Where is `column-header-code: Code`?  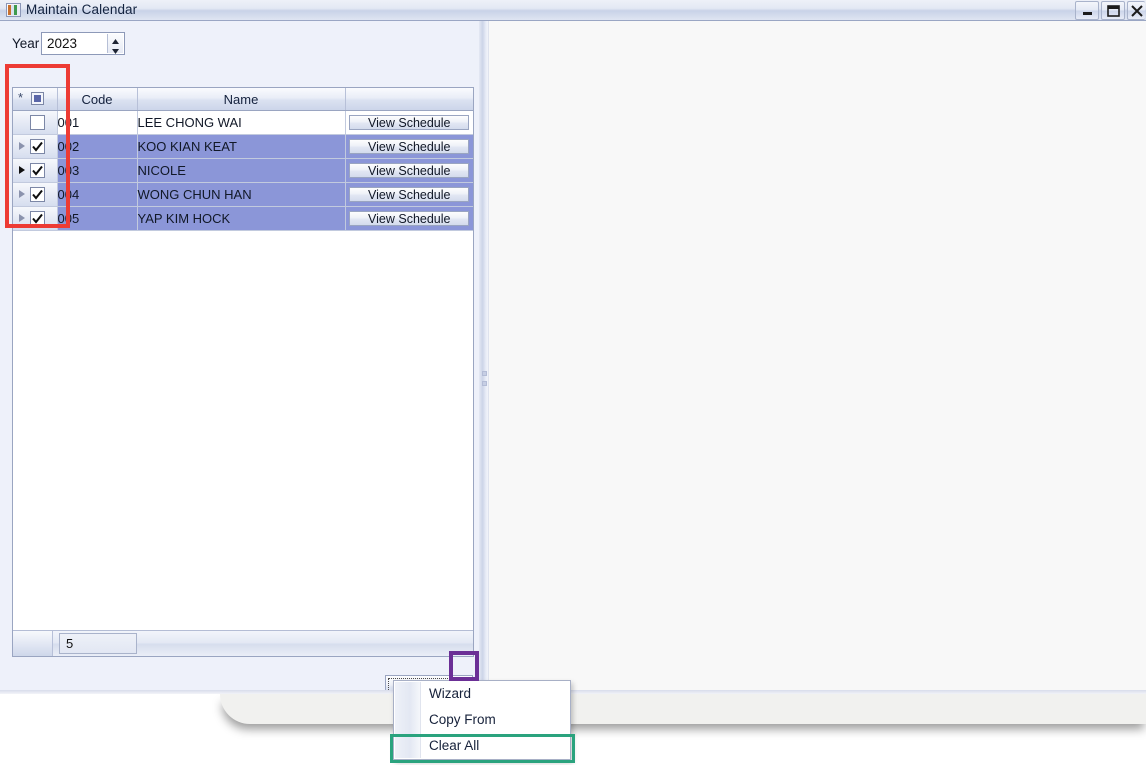 column-header-code: Code is located at coordinates (97, 99).